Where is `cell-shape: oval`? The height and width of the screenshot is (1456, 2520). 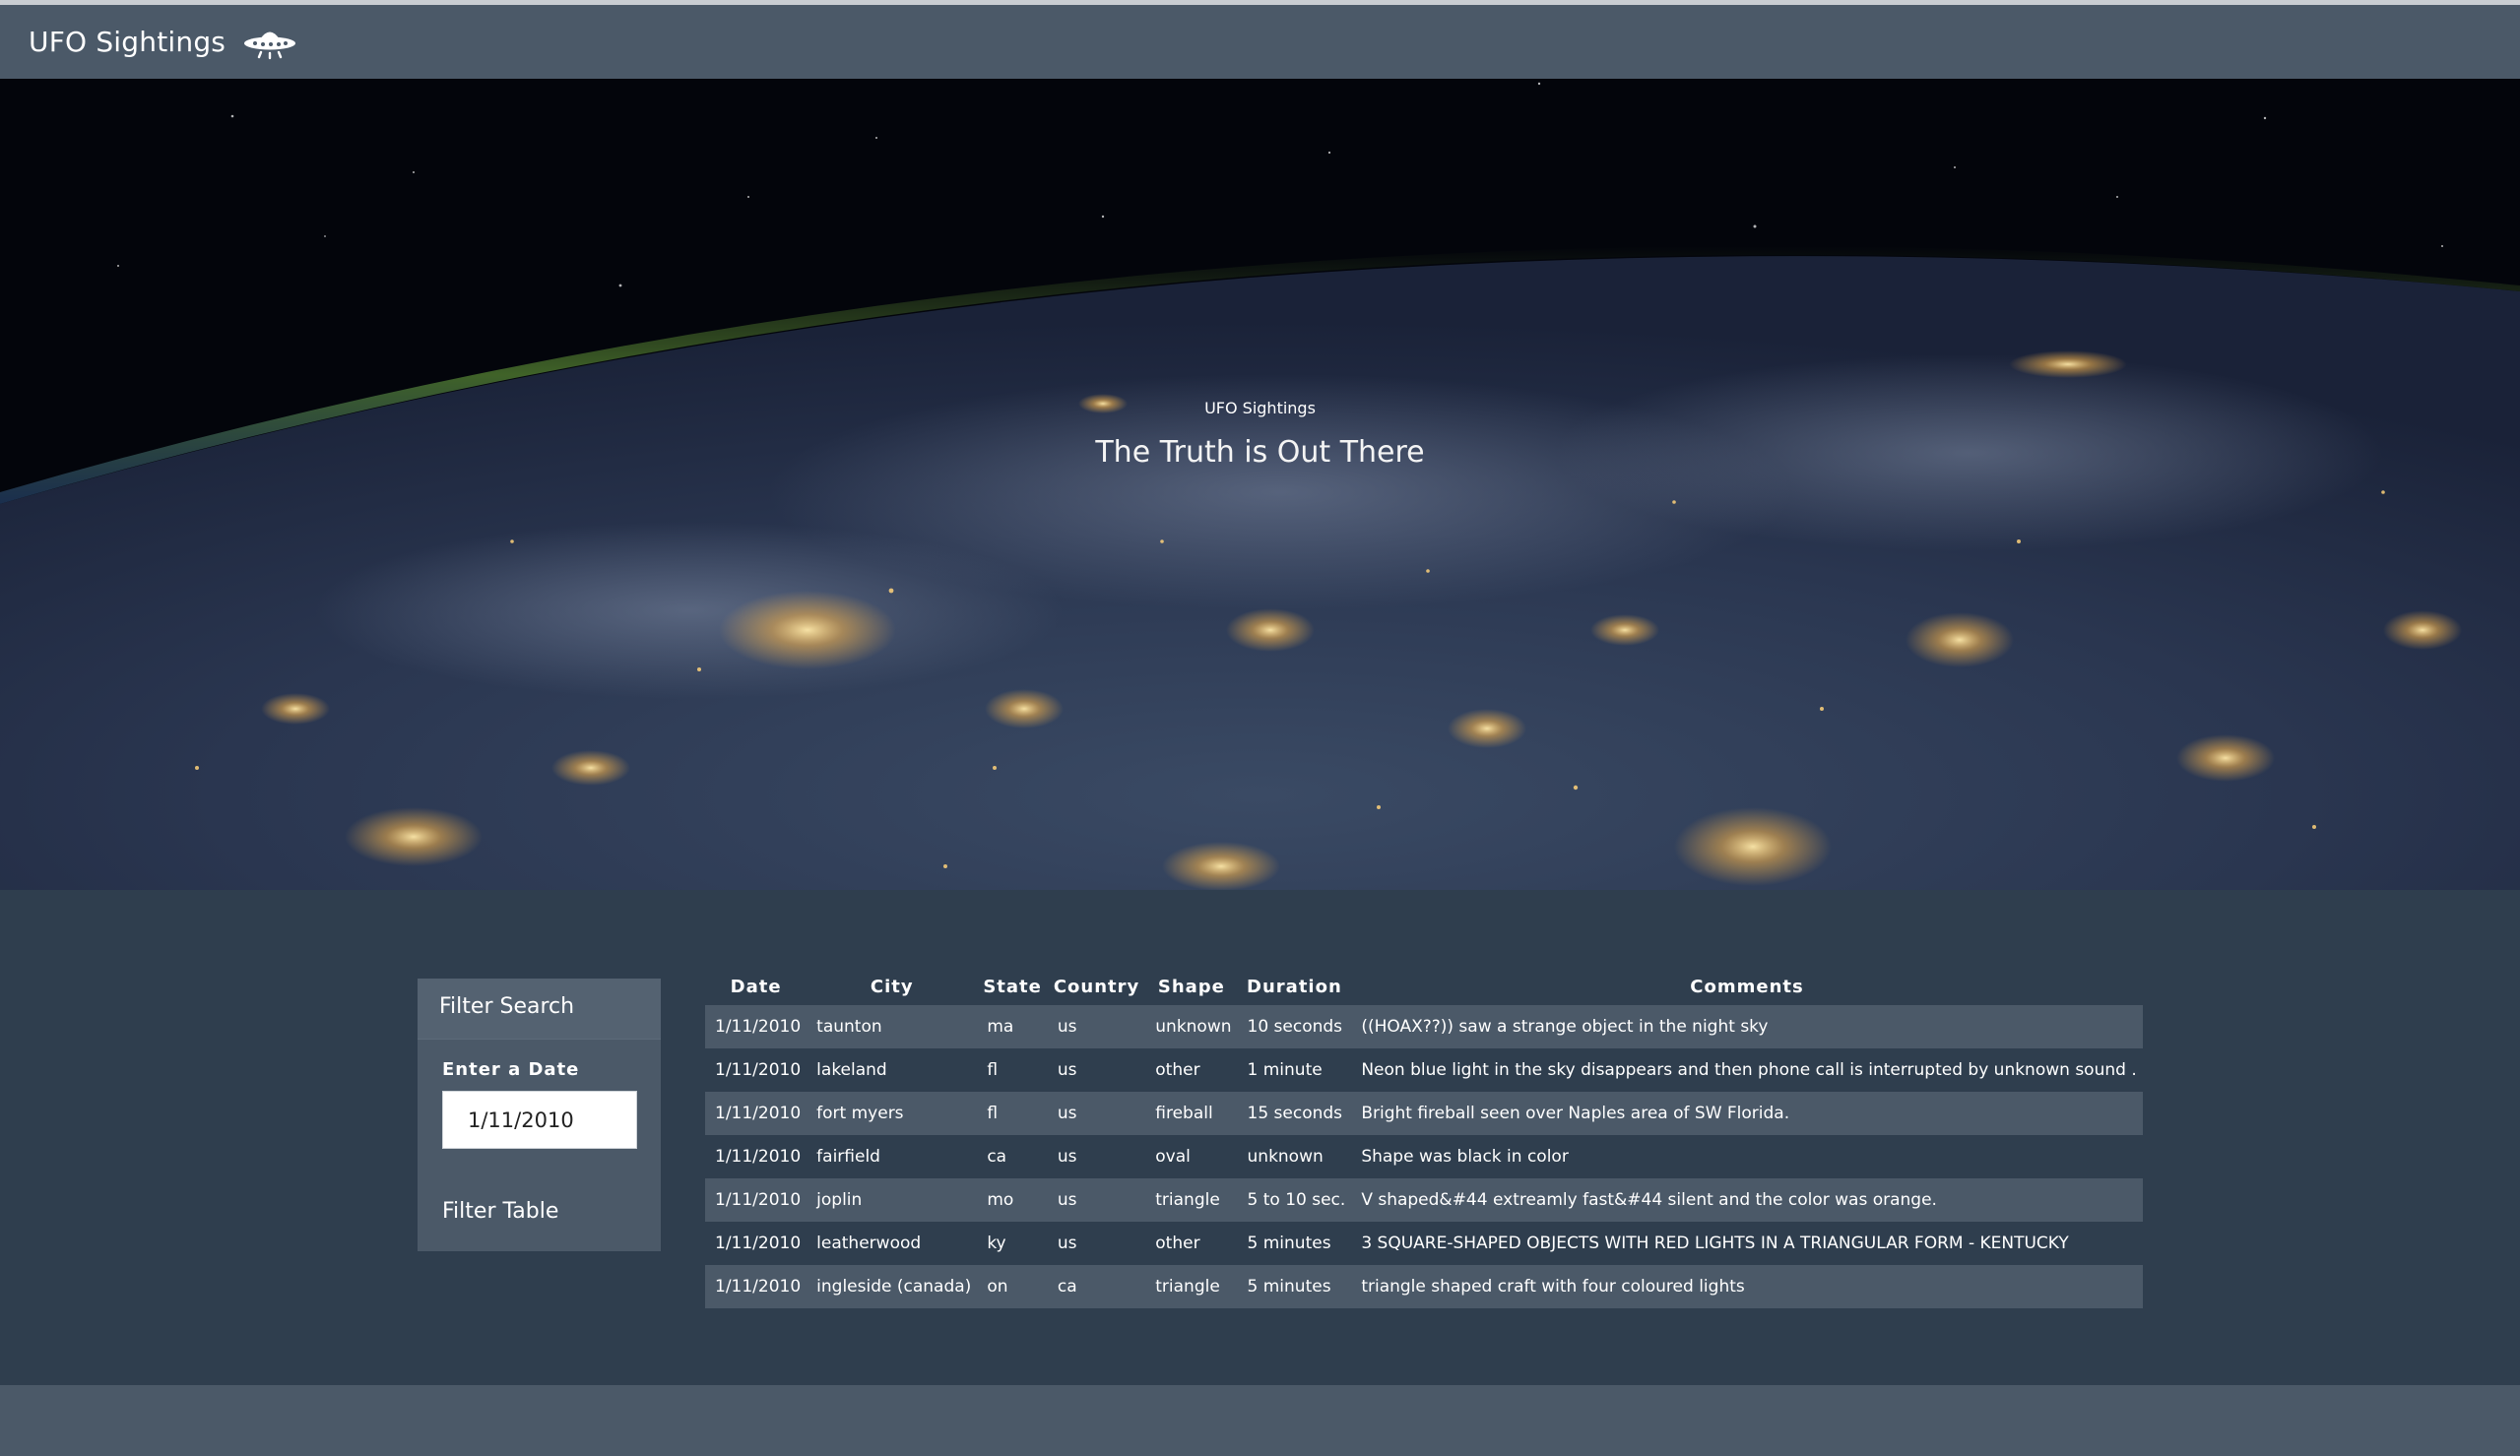
cell-shape: oval is located at coordinates (1173, 1157).